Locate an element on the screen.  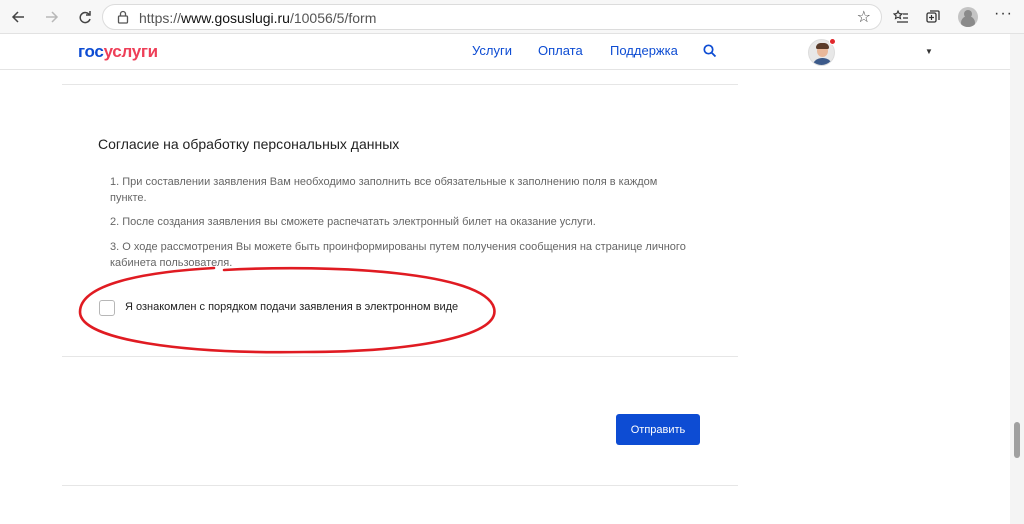
site-header: госуслуги Услуги Оплата Поддержка ▼ is located at coordinates (505, 52).